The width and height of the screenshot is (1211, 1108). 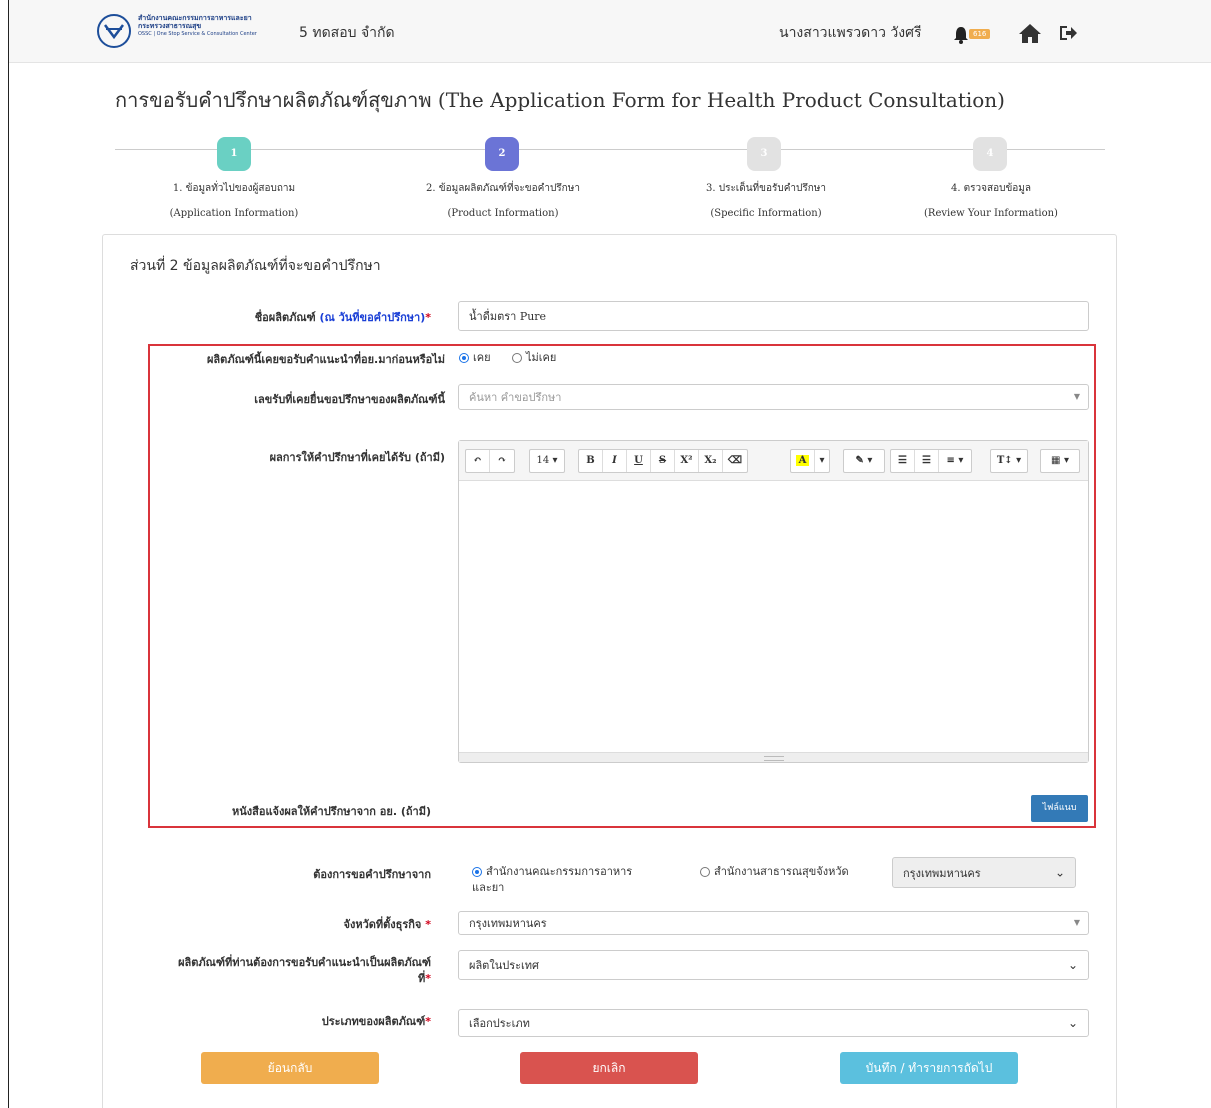 I want to click on bold-icon: B, so click(x=591, y=461).